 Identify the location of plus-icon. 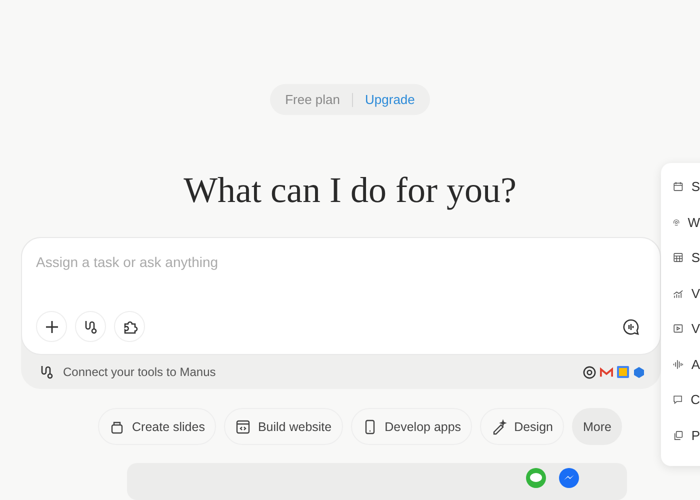
(52, 326).